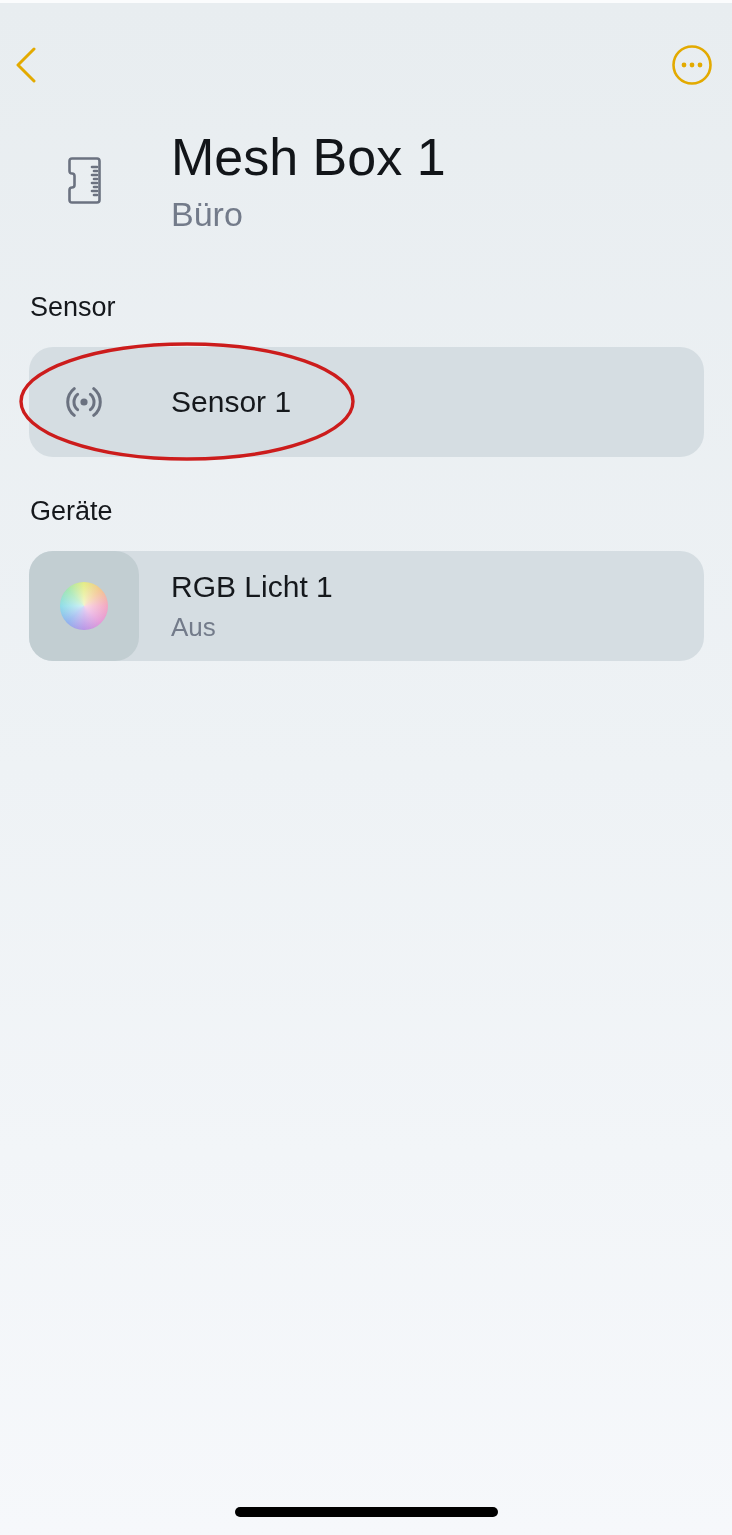 The height and width of the screenshot is (1535, 732). I want to click on chevron-left-icon, so click(26, 65).